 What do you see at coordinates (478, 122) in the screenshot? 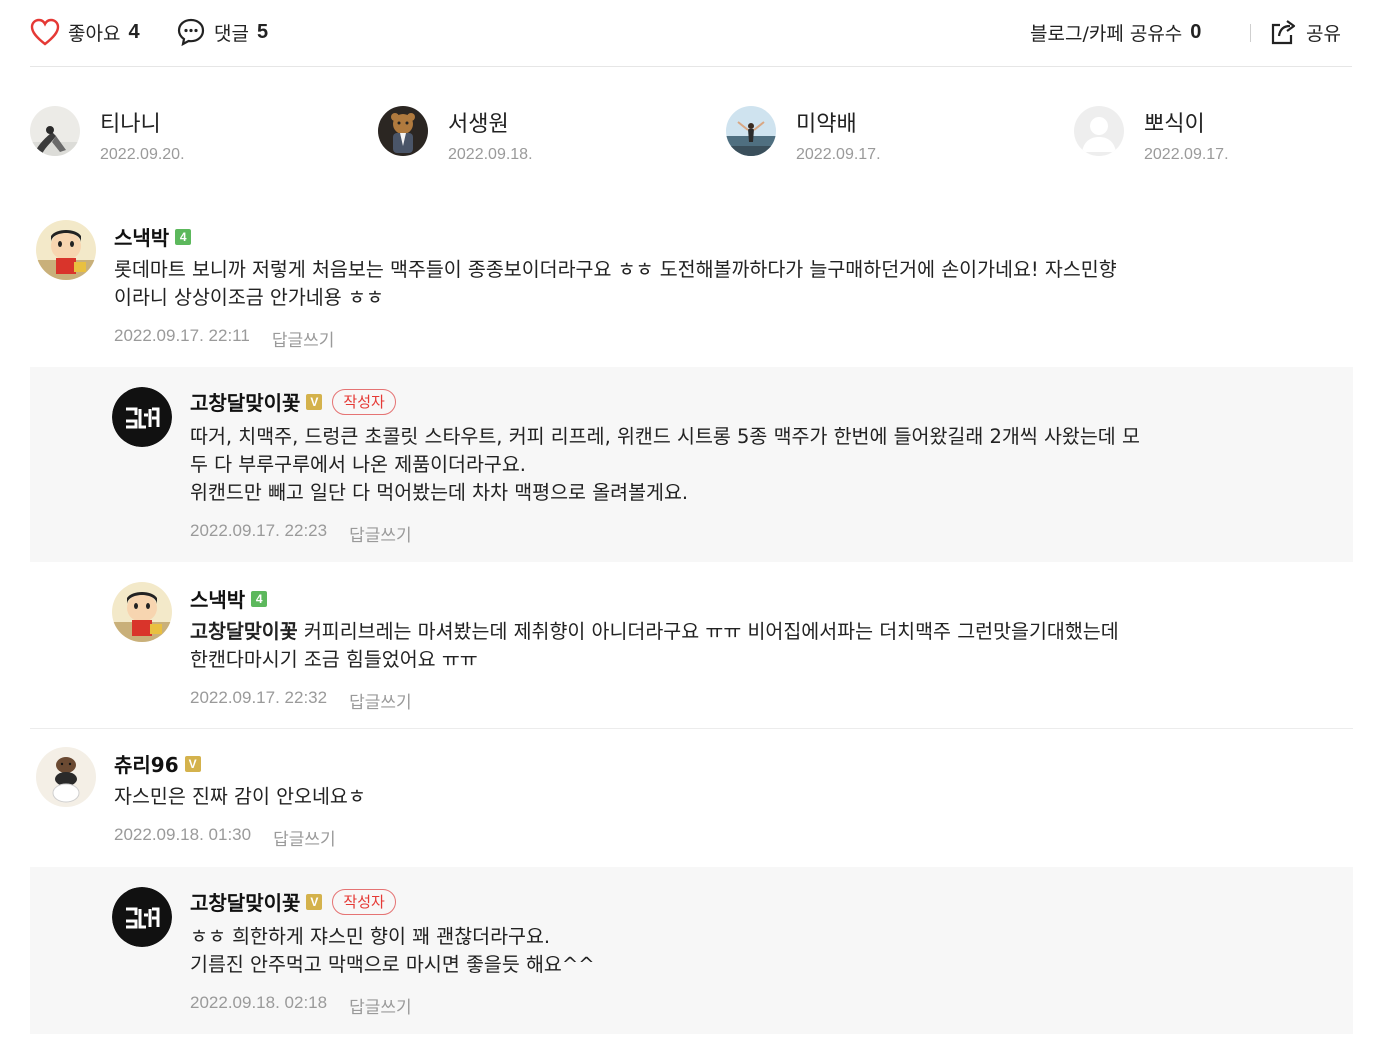
I see `liker-name: 서생원` at bounding box center [478, 122].